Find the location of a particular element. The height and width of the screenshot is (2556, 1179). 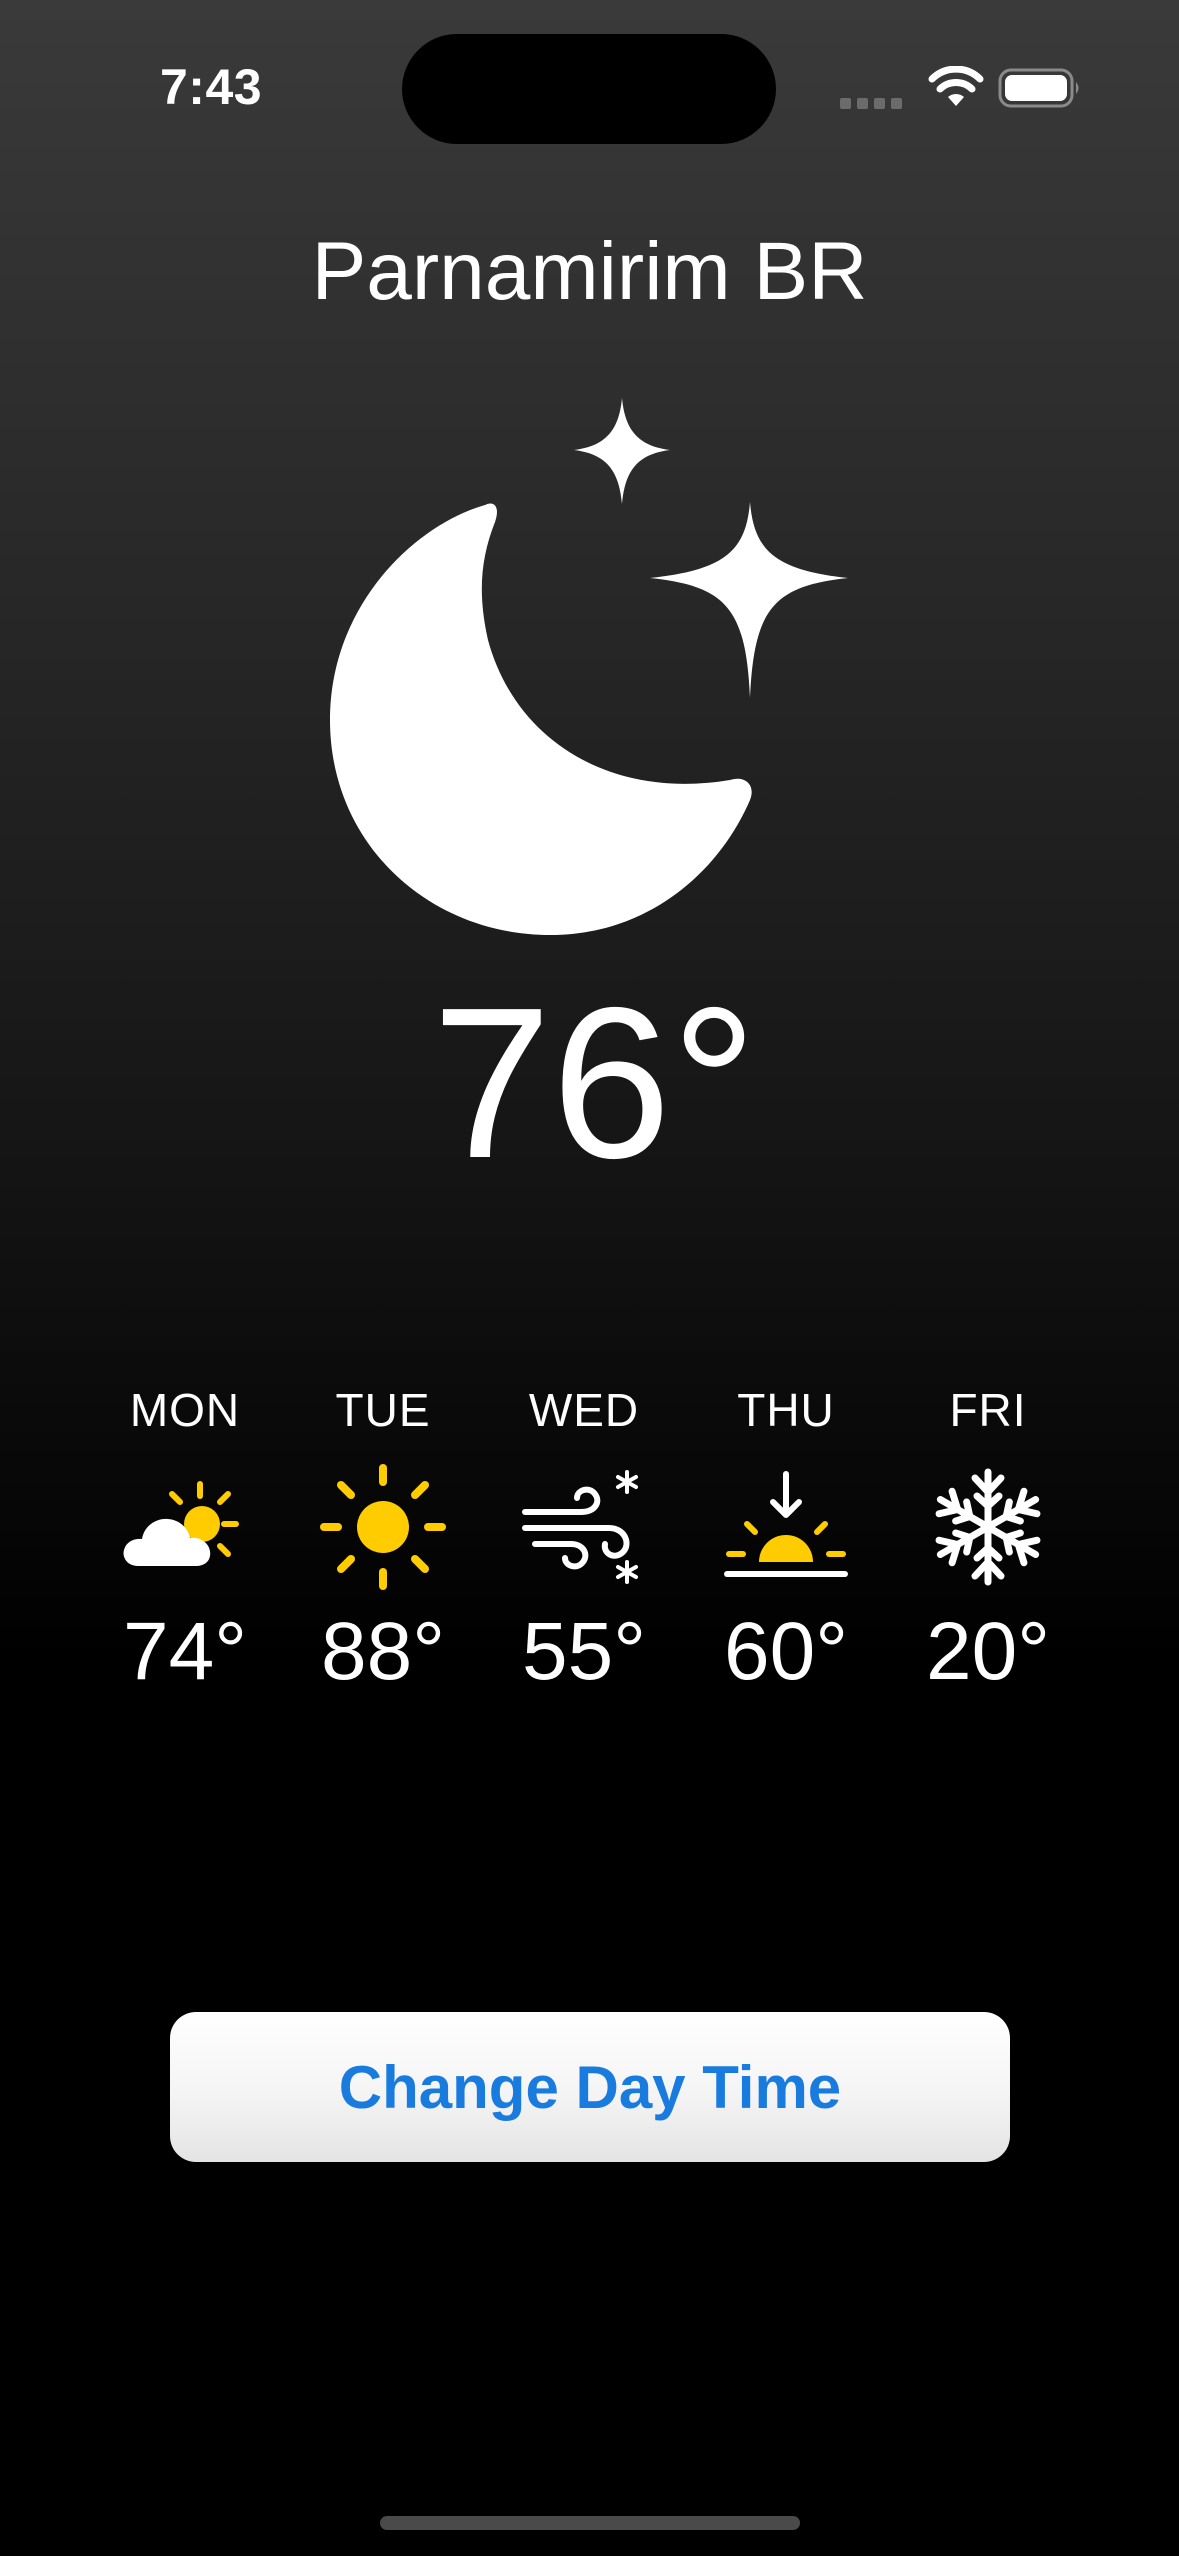

forecast-day-wed: WED 55° is located at coordinates (584, 1541).